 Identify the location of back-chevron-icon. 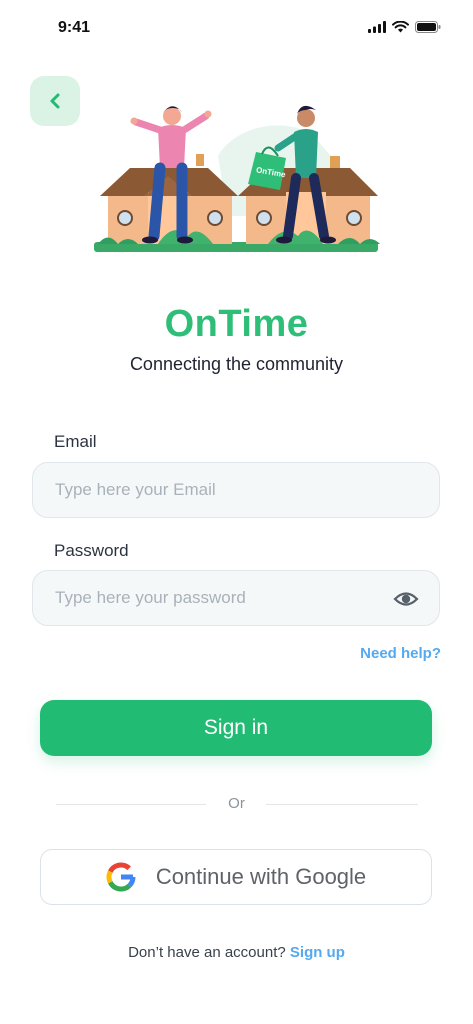
(55, 101).